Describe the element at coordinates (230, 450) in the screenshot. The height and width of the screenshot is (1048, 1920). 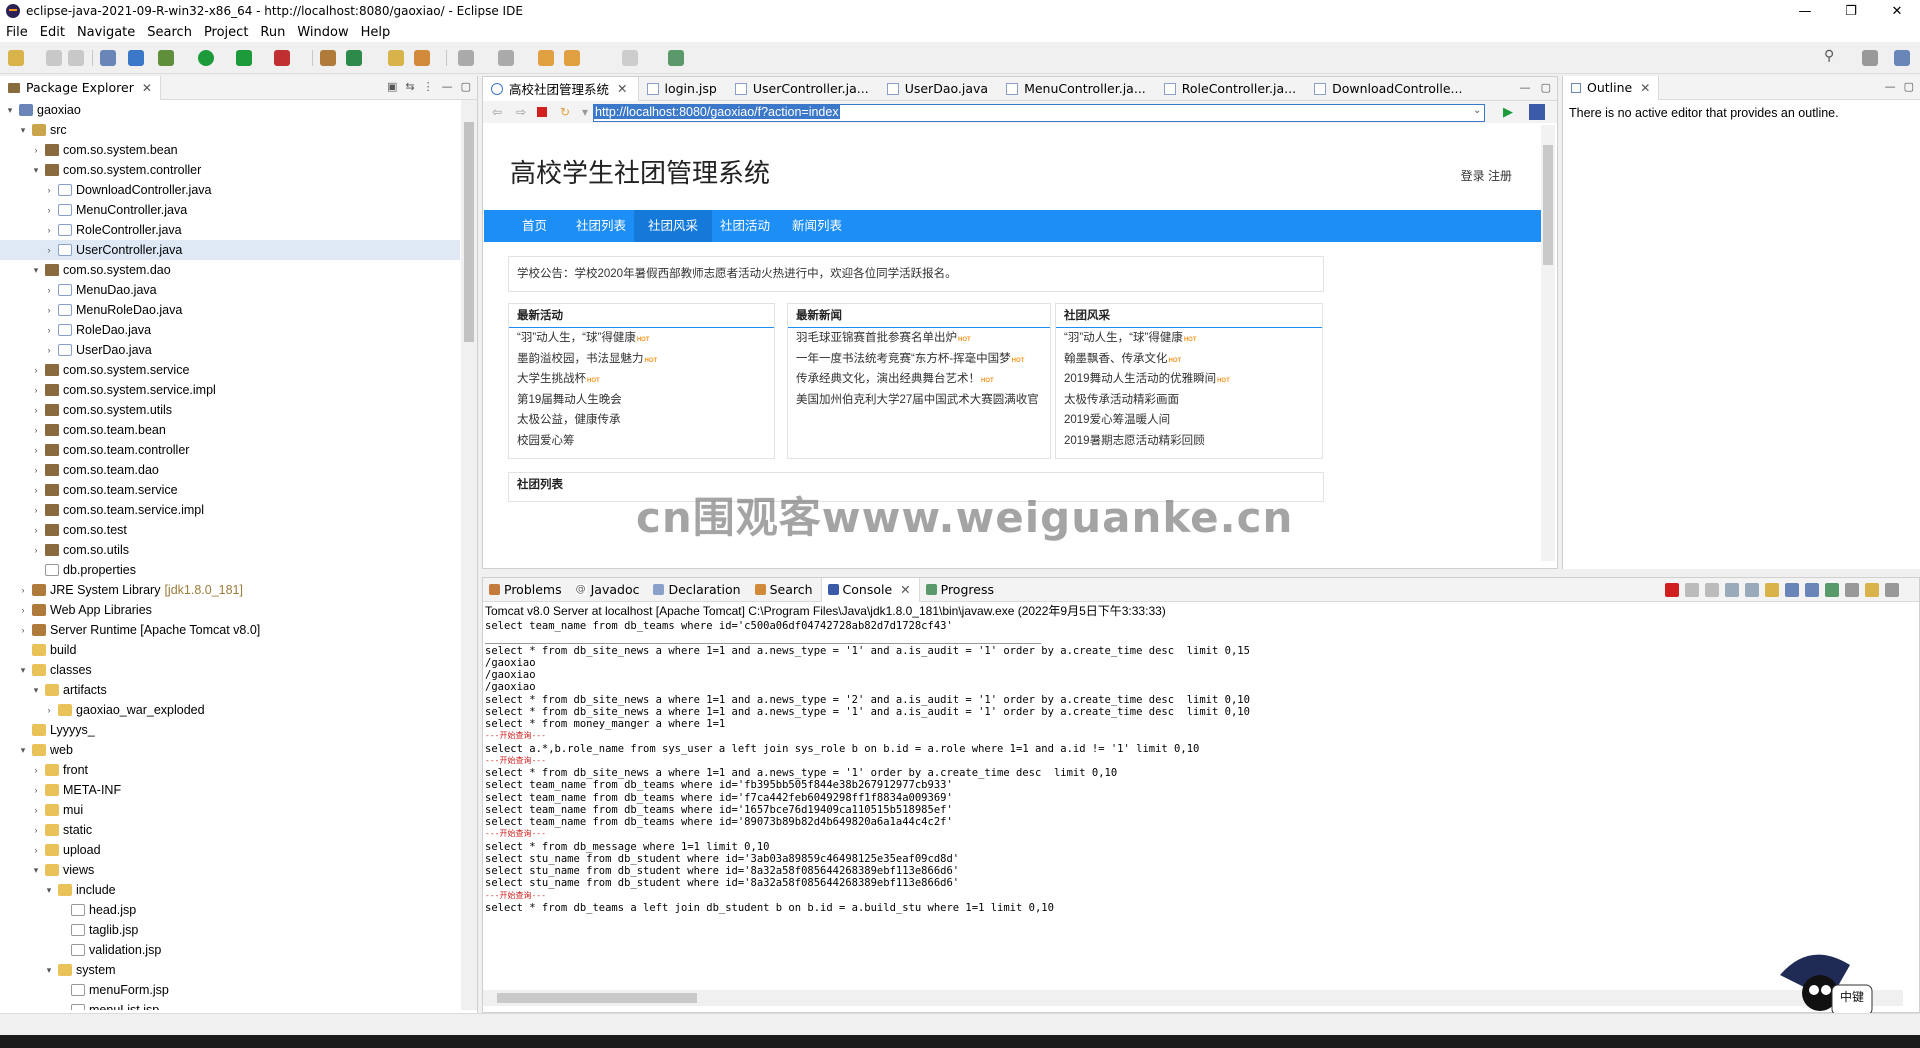
I see `tree-item: › com.so.team.controller` at that location.